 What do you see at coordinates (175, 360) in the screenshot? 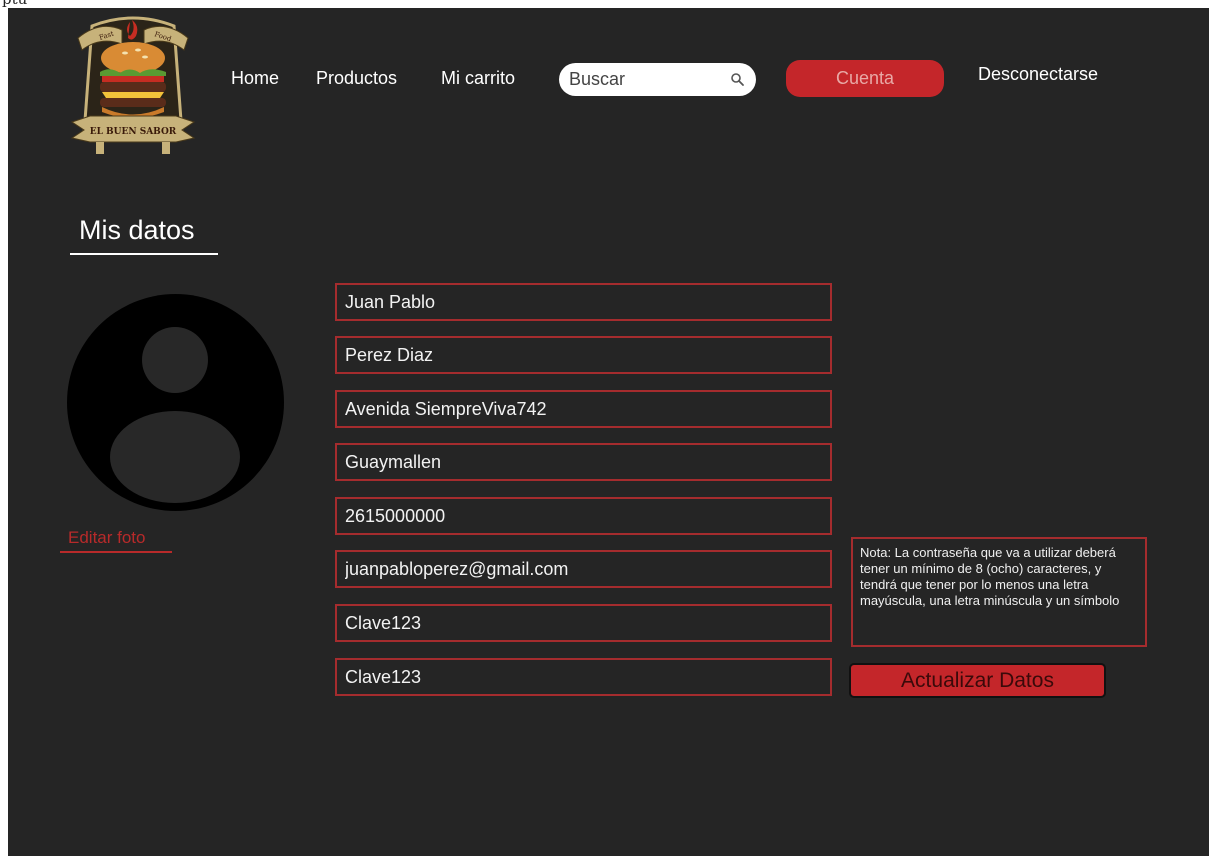
I see `user-silhouette-icon` at bounding box center [175, 360].